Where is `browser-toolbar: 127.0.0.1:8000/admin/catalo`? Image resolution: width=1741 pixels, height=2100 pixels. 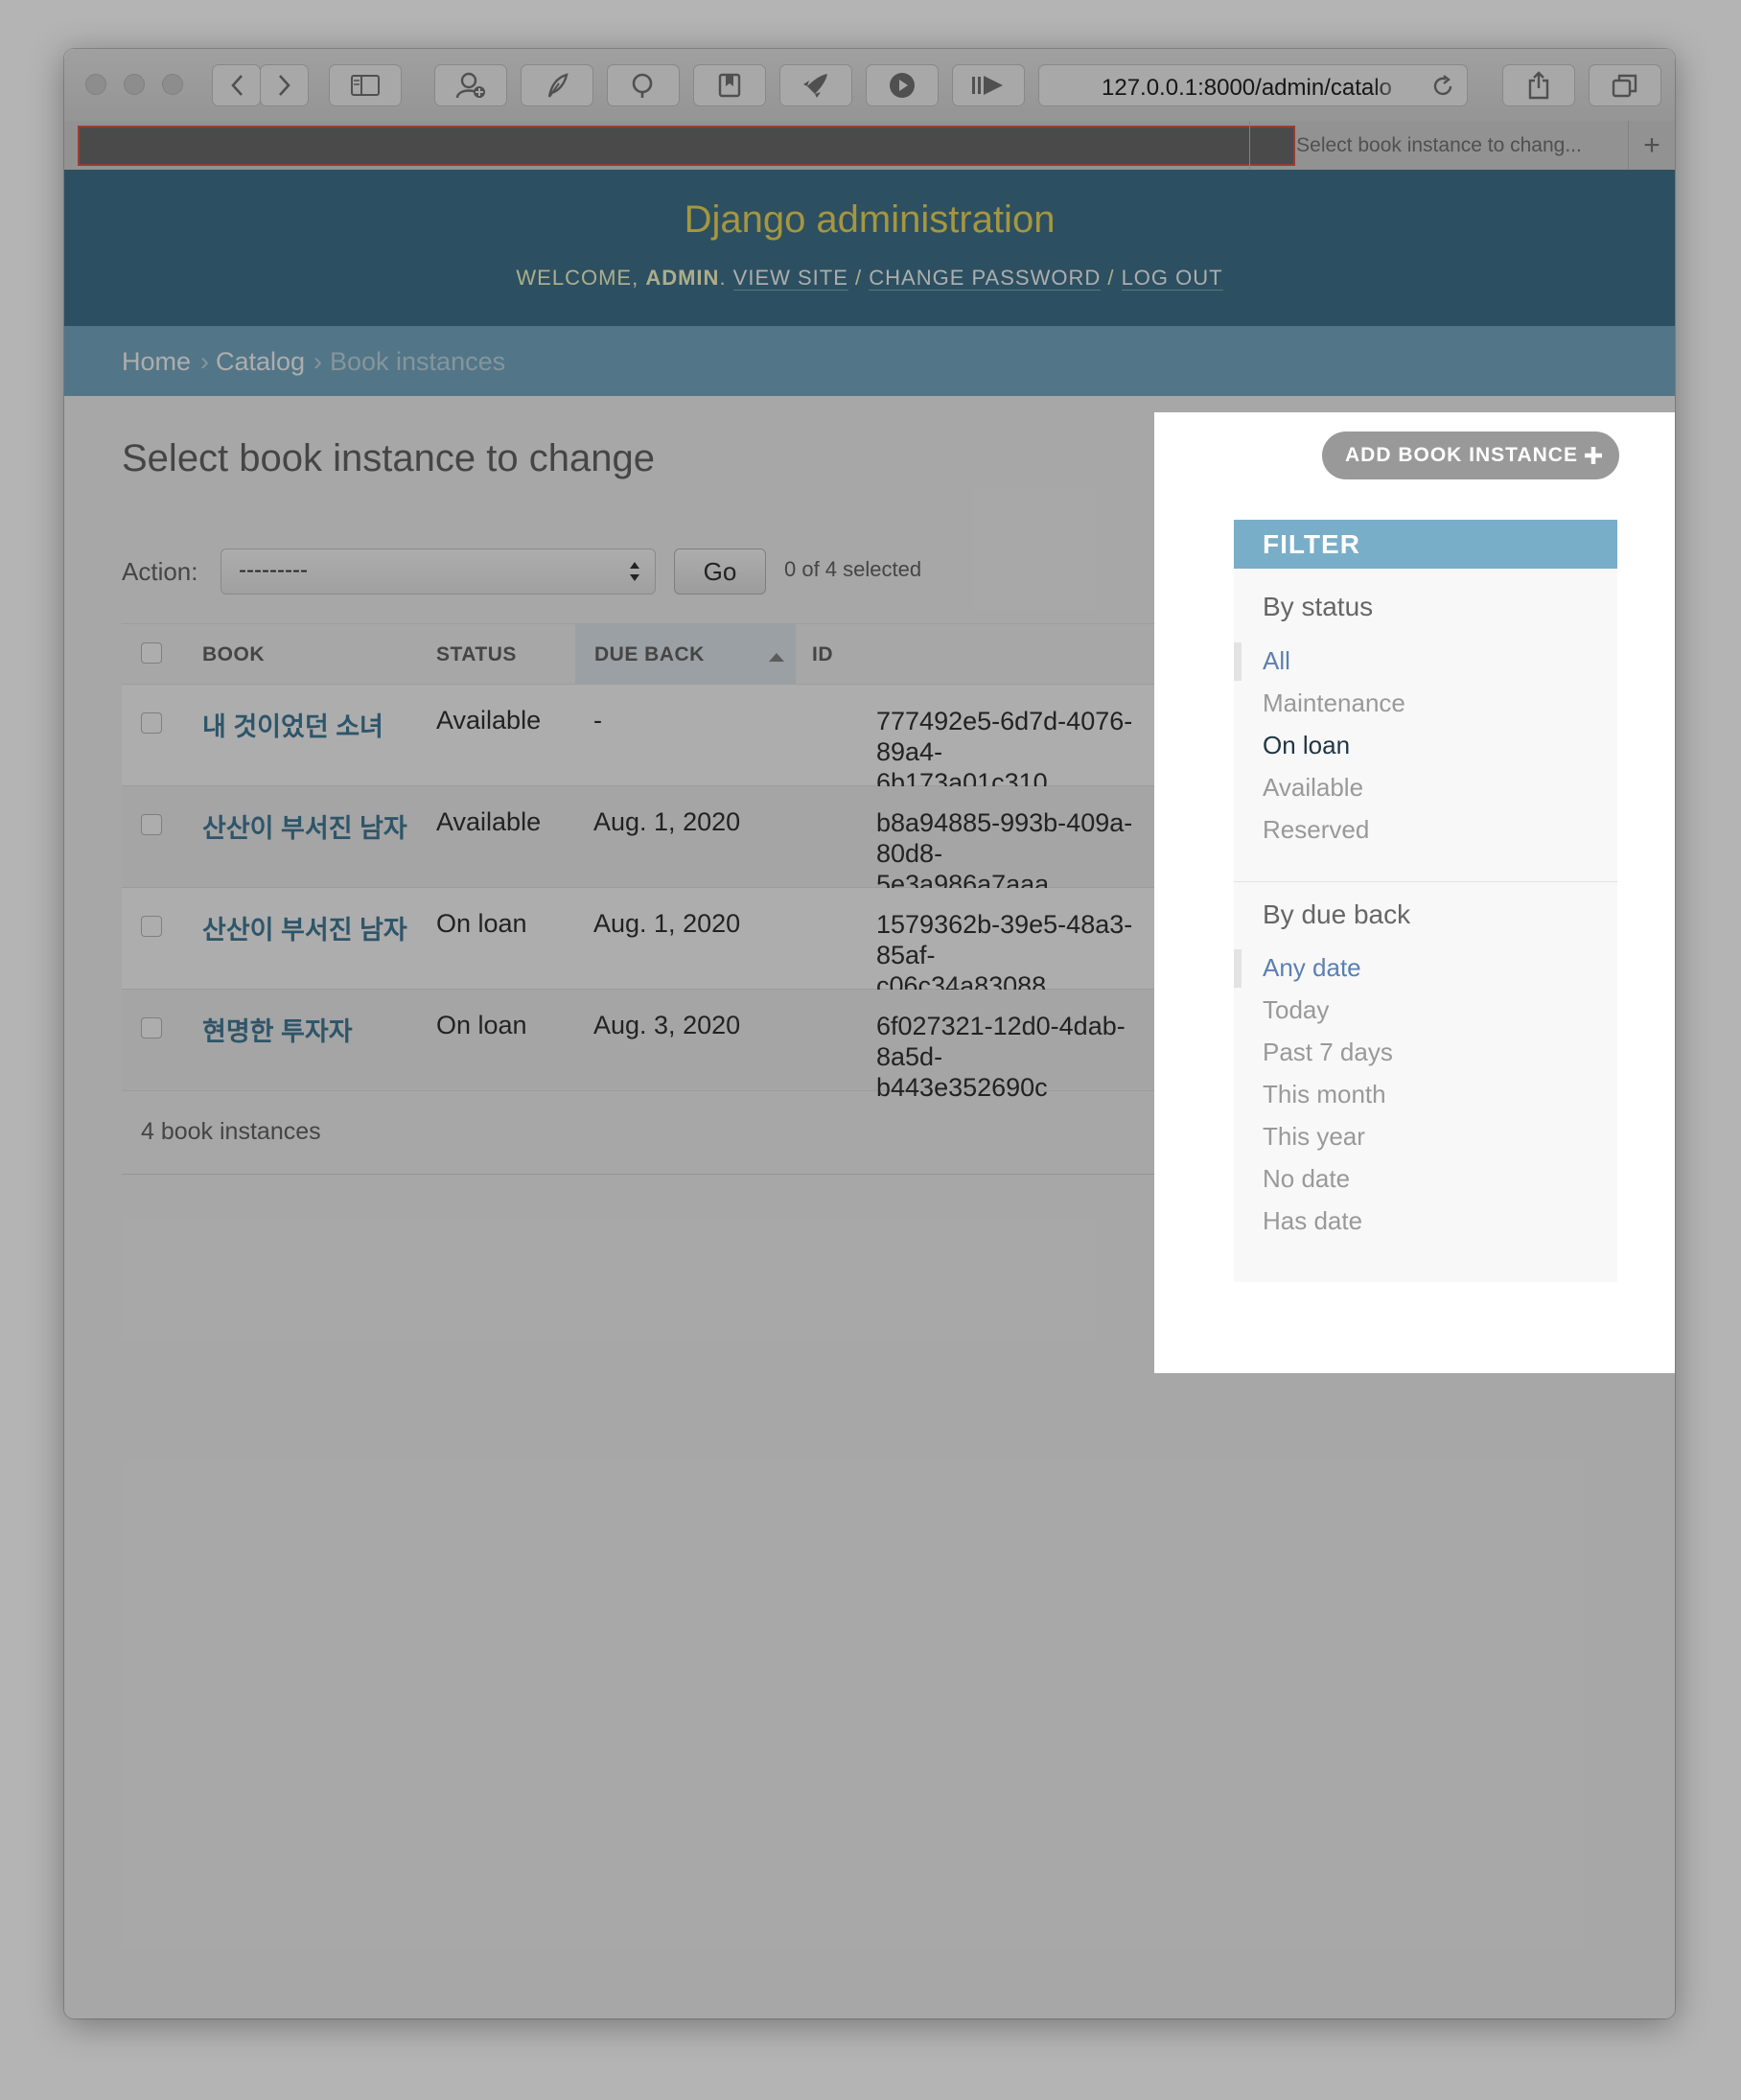
browser-toolbar: 127.0.0.1:8000/admin/catalo is located at coordinates (869, 85).